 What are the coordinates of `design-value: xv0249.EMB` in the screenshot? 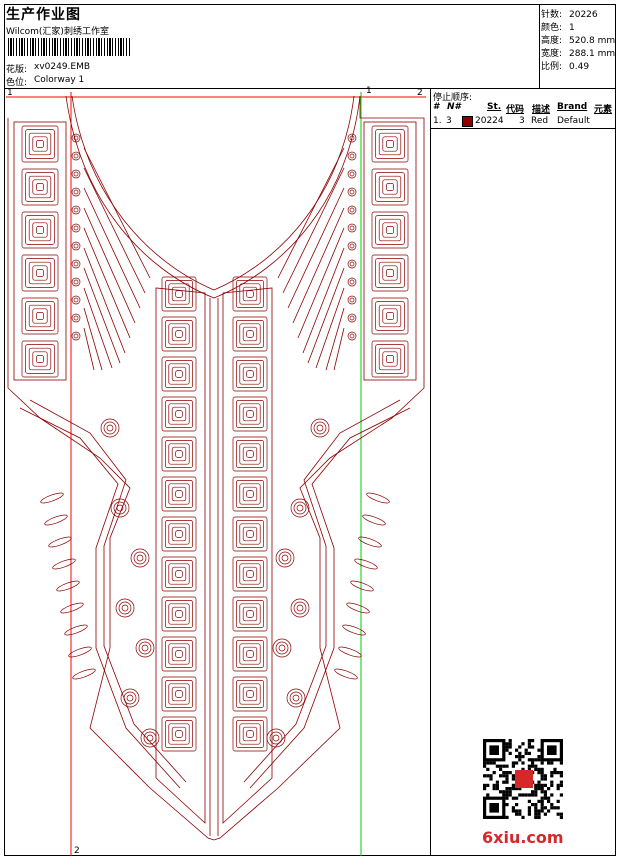 It's located at (62, 67).